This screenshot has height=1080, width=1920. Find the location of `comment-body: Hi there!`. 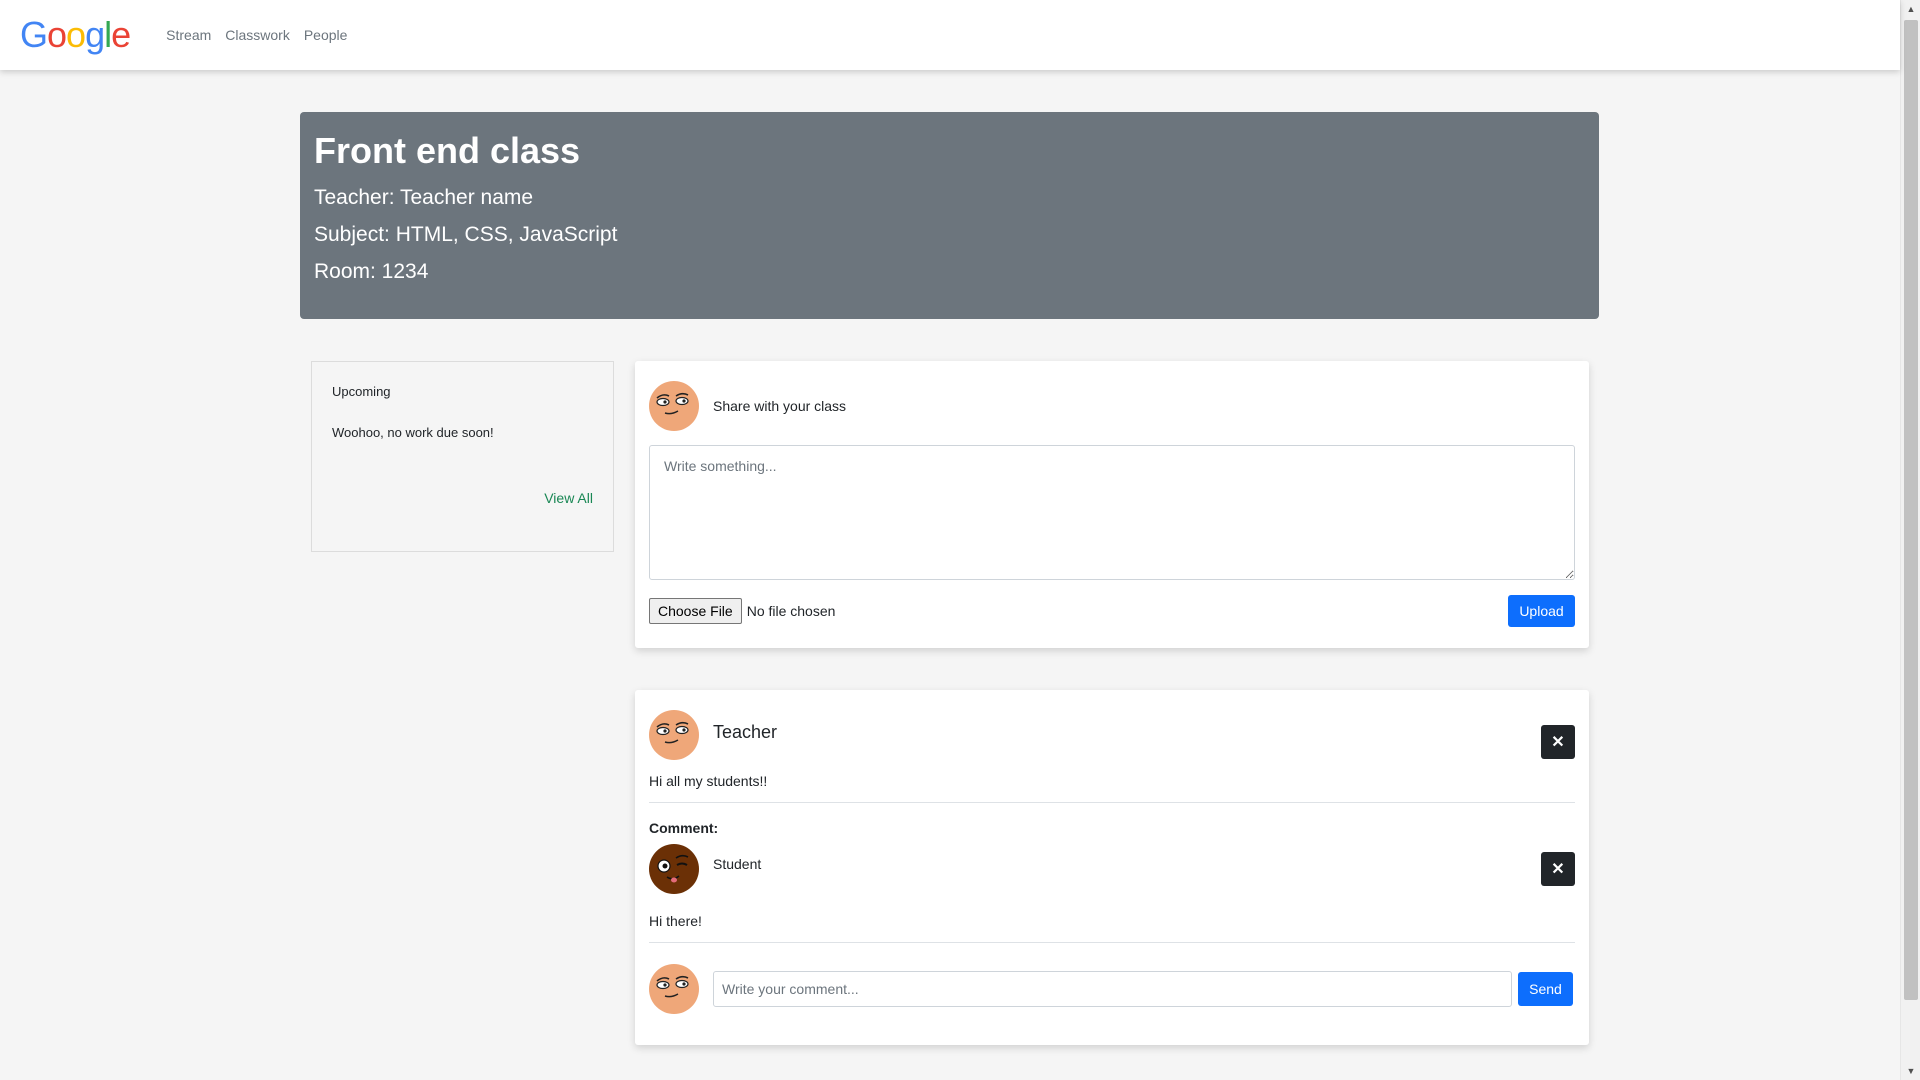

comment-body: Hi there! is located at coordinates (675, 921).